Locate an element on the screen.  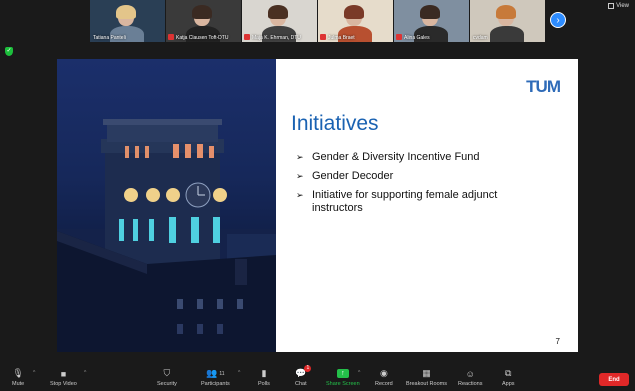
slide-title: Initiatives is located at coordinates (335, 123).